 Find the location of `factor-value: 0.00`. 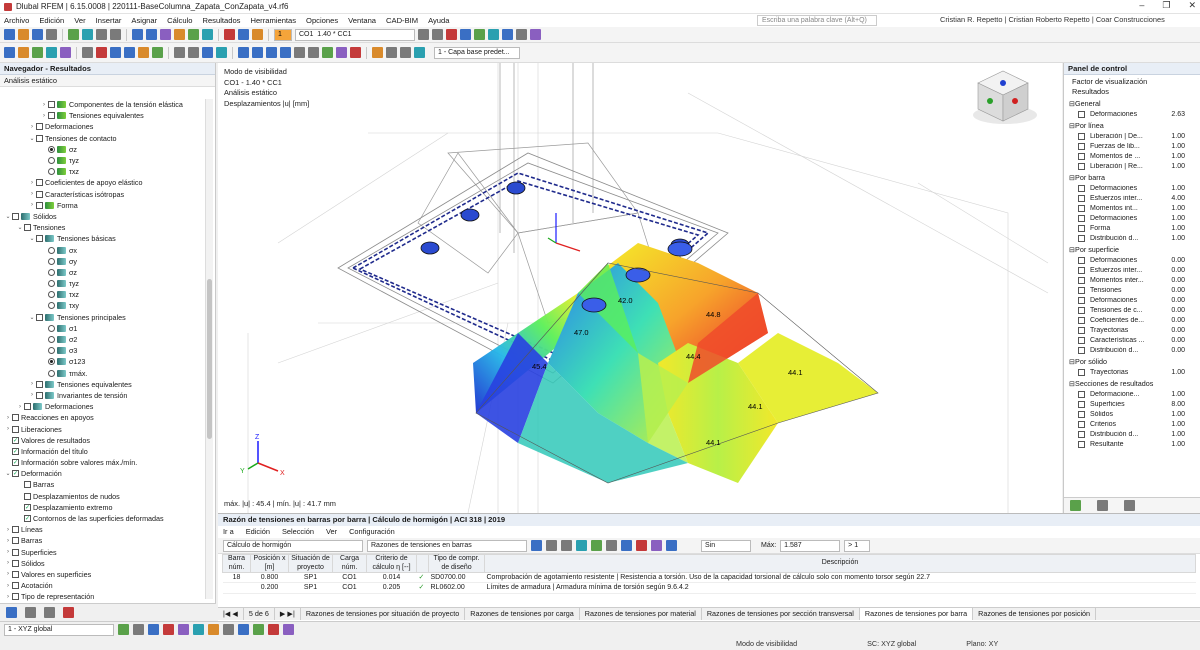

factor-value: 0.00 is located at coordinates (1173, 310).